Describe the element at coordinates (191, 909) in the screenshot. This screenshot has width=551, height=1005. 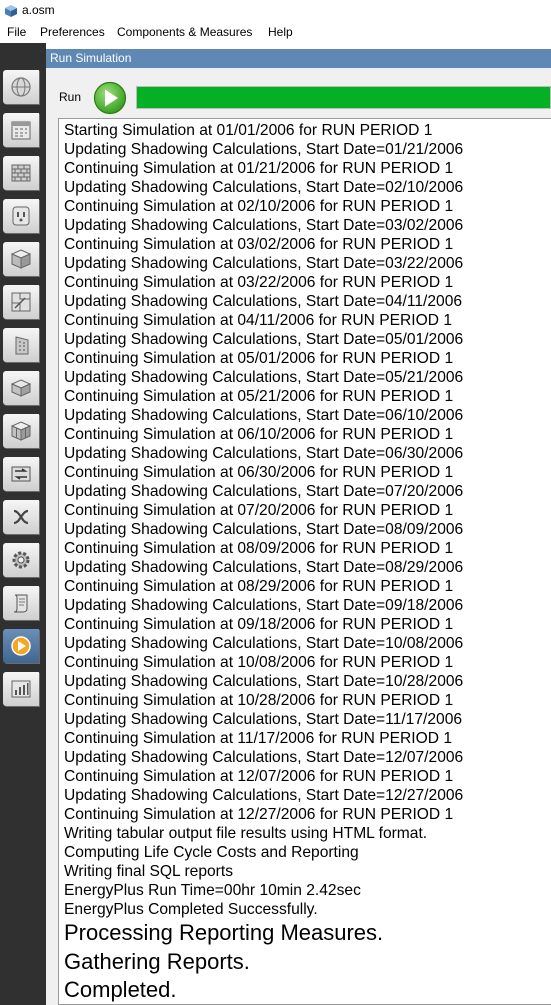
I see `log-line: EnergyPlus Completed Successfully.` at that location.